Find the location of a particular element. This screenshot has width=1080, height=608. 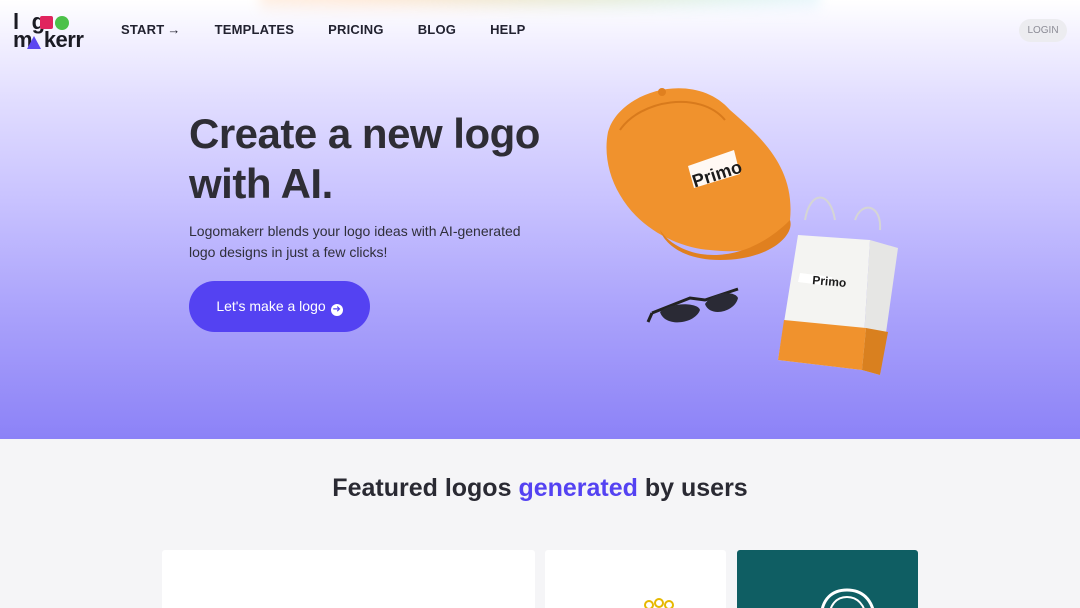

login-button: LOGIN is located at coordinates (1043, 30).